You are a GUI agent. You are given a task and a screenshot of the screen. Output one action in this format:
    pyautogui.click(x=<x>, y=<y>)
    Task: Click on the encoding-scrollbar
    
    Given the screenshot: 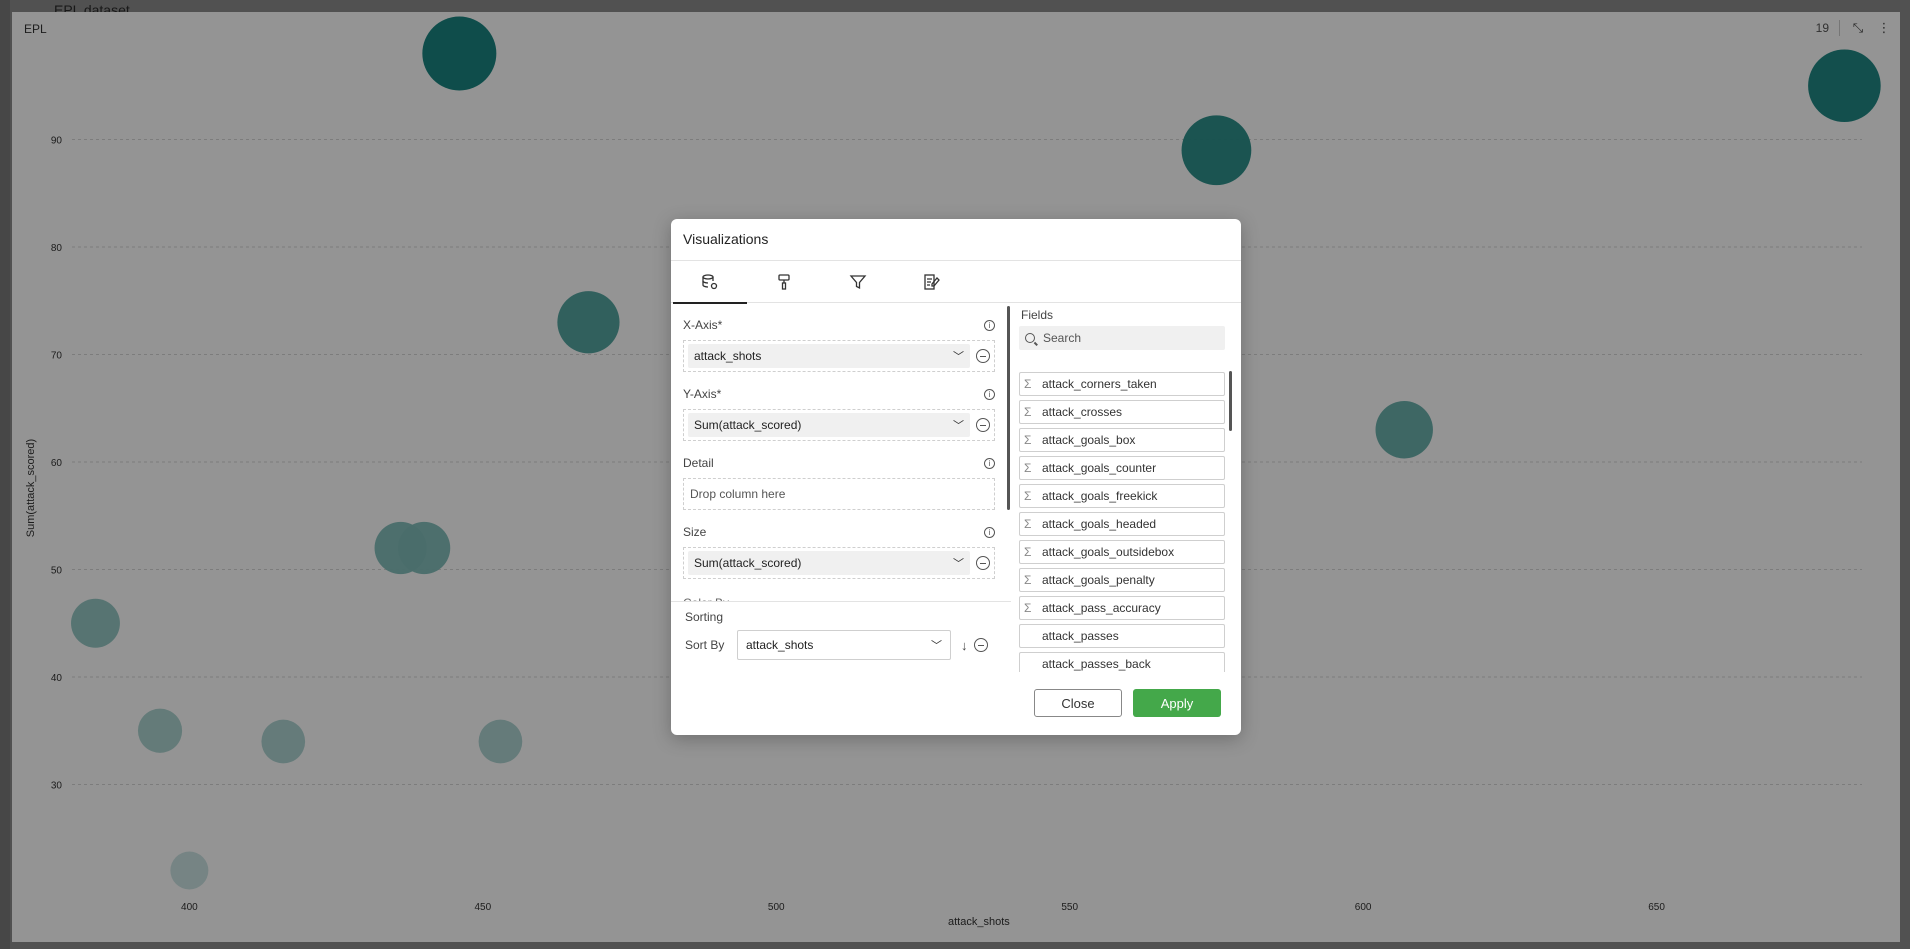 What is the action you would take?
    pyautogui.click(x=1008, y=408)
    